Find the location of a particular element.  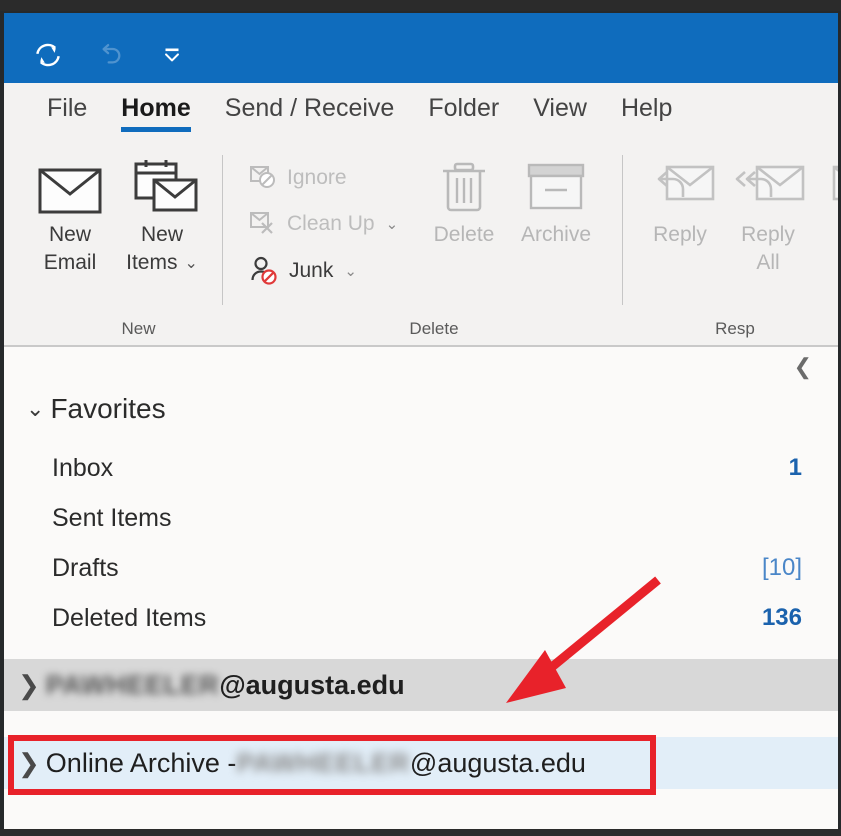

archive-button: Archive is located at coordinates (556, 202).